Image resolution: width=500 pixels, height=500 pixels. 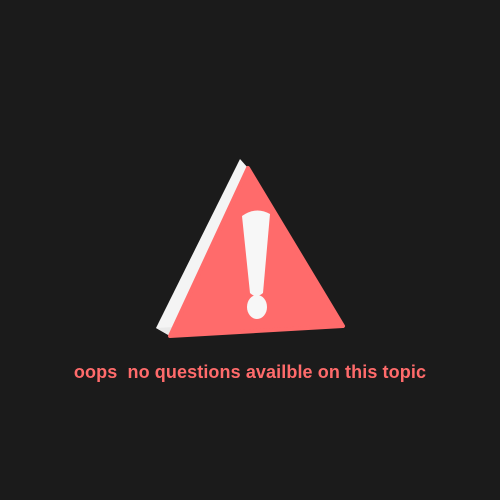 I want to click on exclamation-dot, so click(x=257, y=307).